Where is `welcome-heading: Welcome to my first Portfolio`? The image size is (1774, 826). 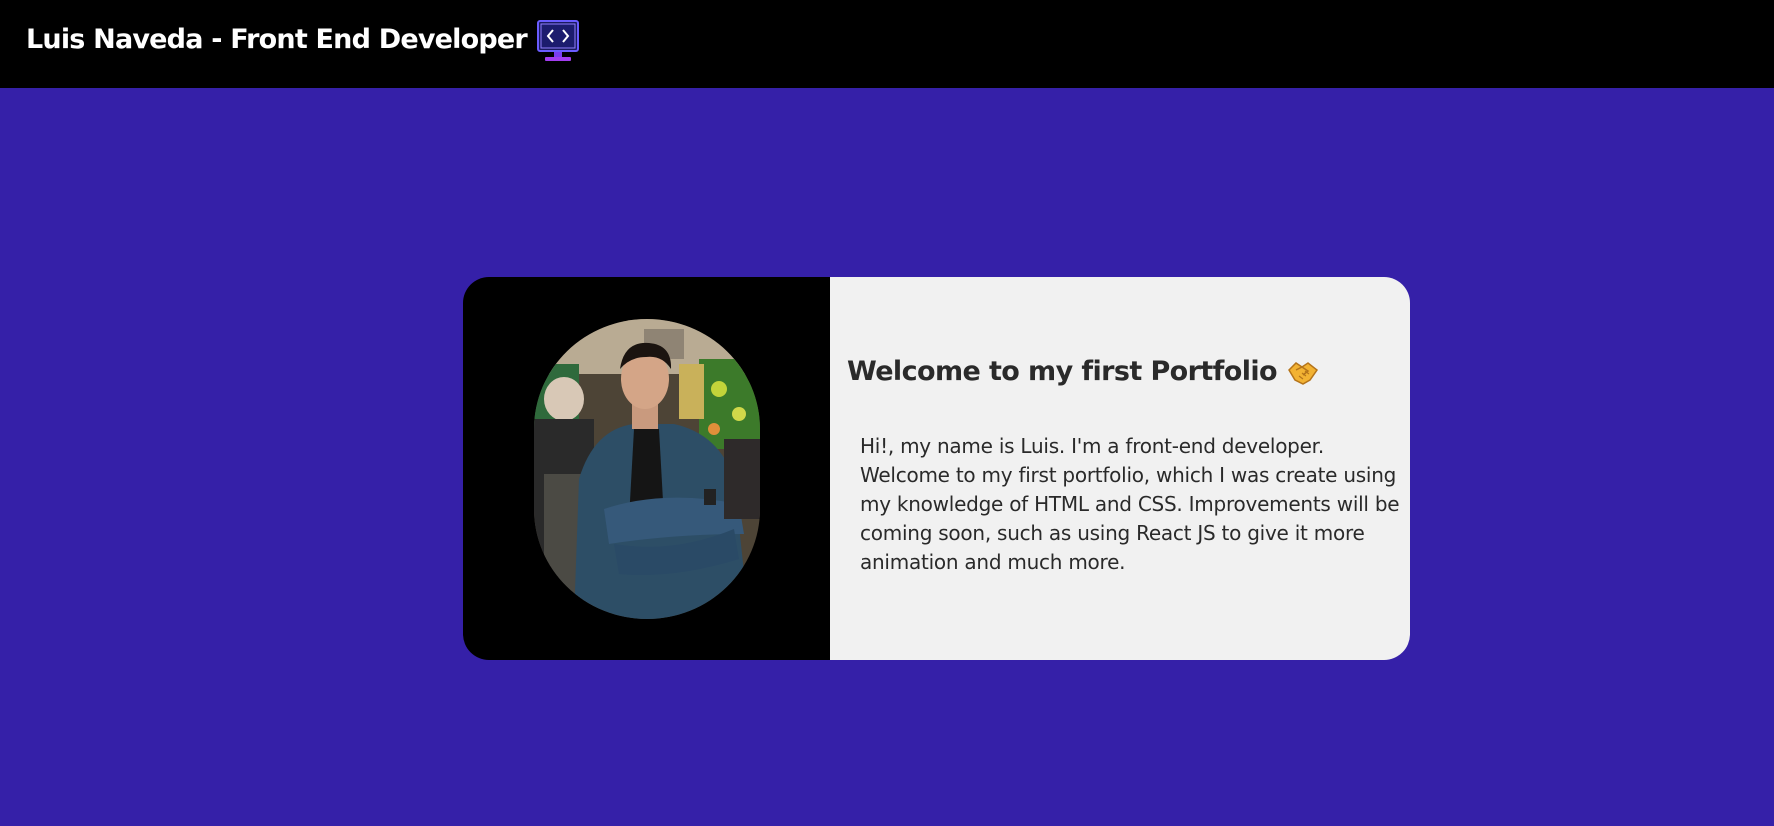
welcome-heading: Welcome to my first Portfolio is located at coordinates (1083, 371).